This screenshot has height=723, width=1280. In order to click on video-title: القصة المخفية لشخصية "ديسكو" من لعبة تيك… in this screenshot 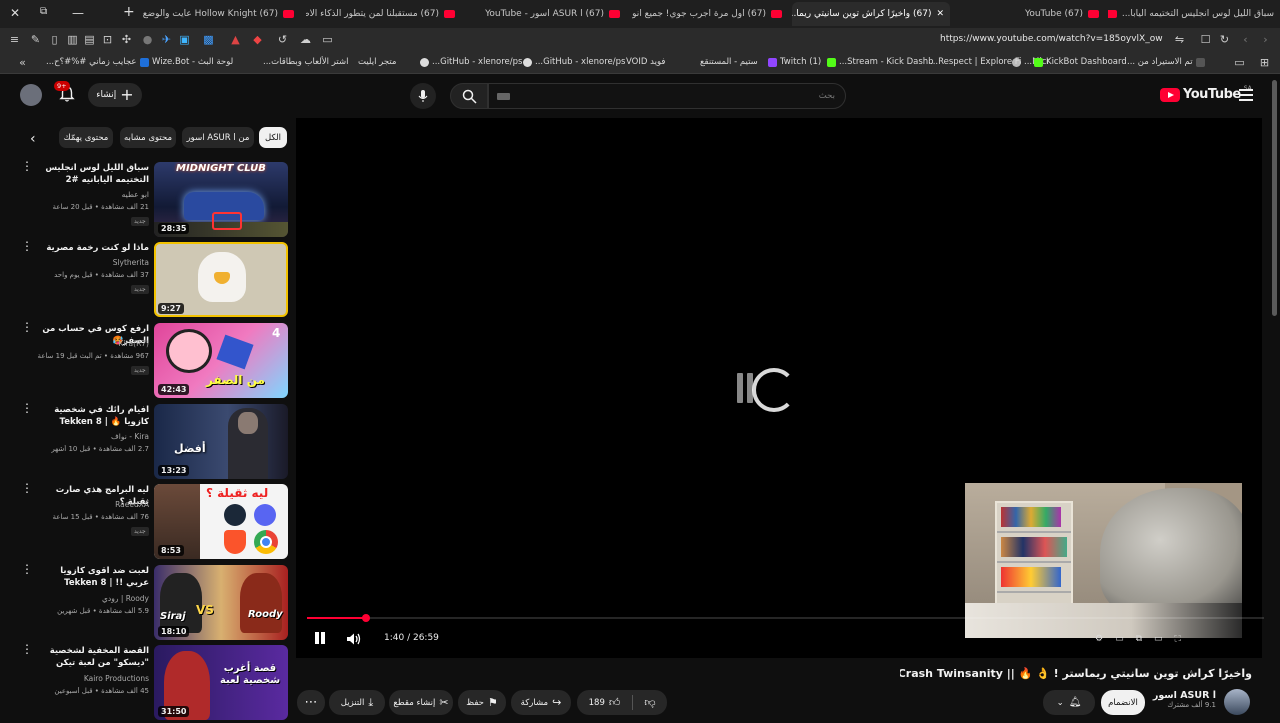, I will do `click(94, 657)`.